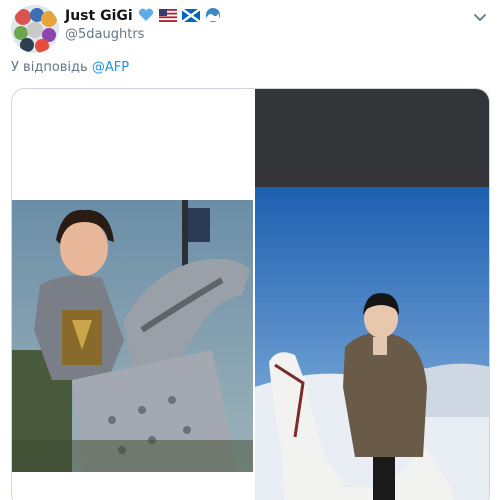  Describe the element at coordinates (146, 16) in the screenshot. I see `blue-heart-icon` at that location.